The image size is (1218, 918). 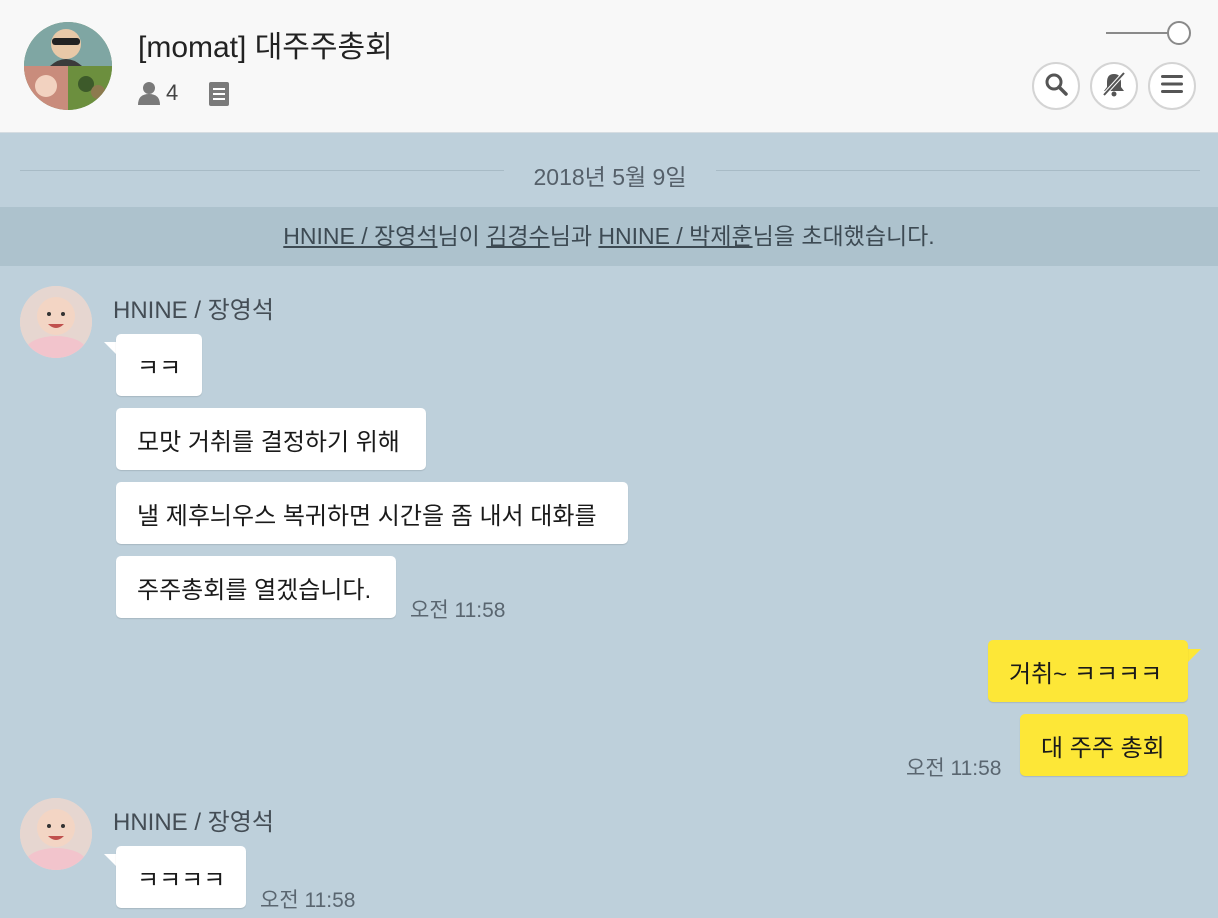 I want to click on room-meta: 4, so click(x=184, y=93).